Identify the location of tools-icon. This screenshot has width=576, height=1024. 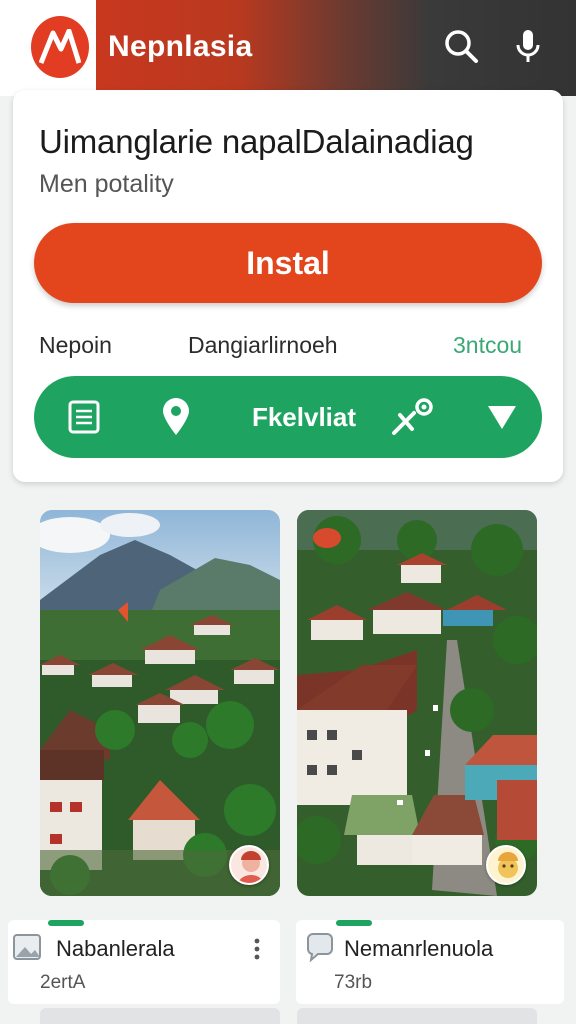
(413, 417).